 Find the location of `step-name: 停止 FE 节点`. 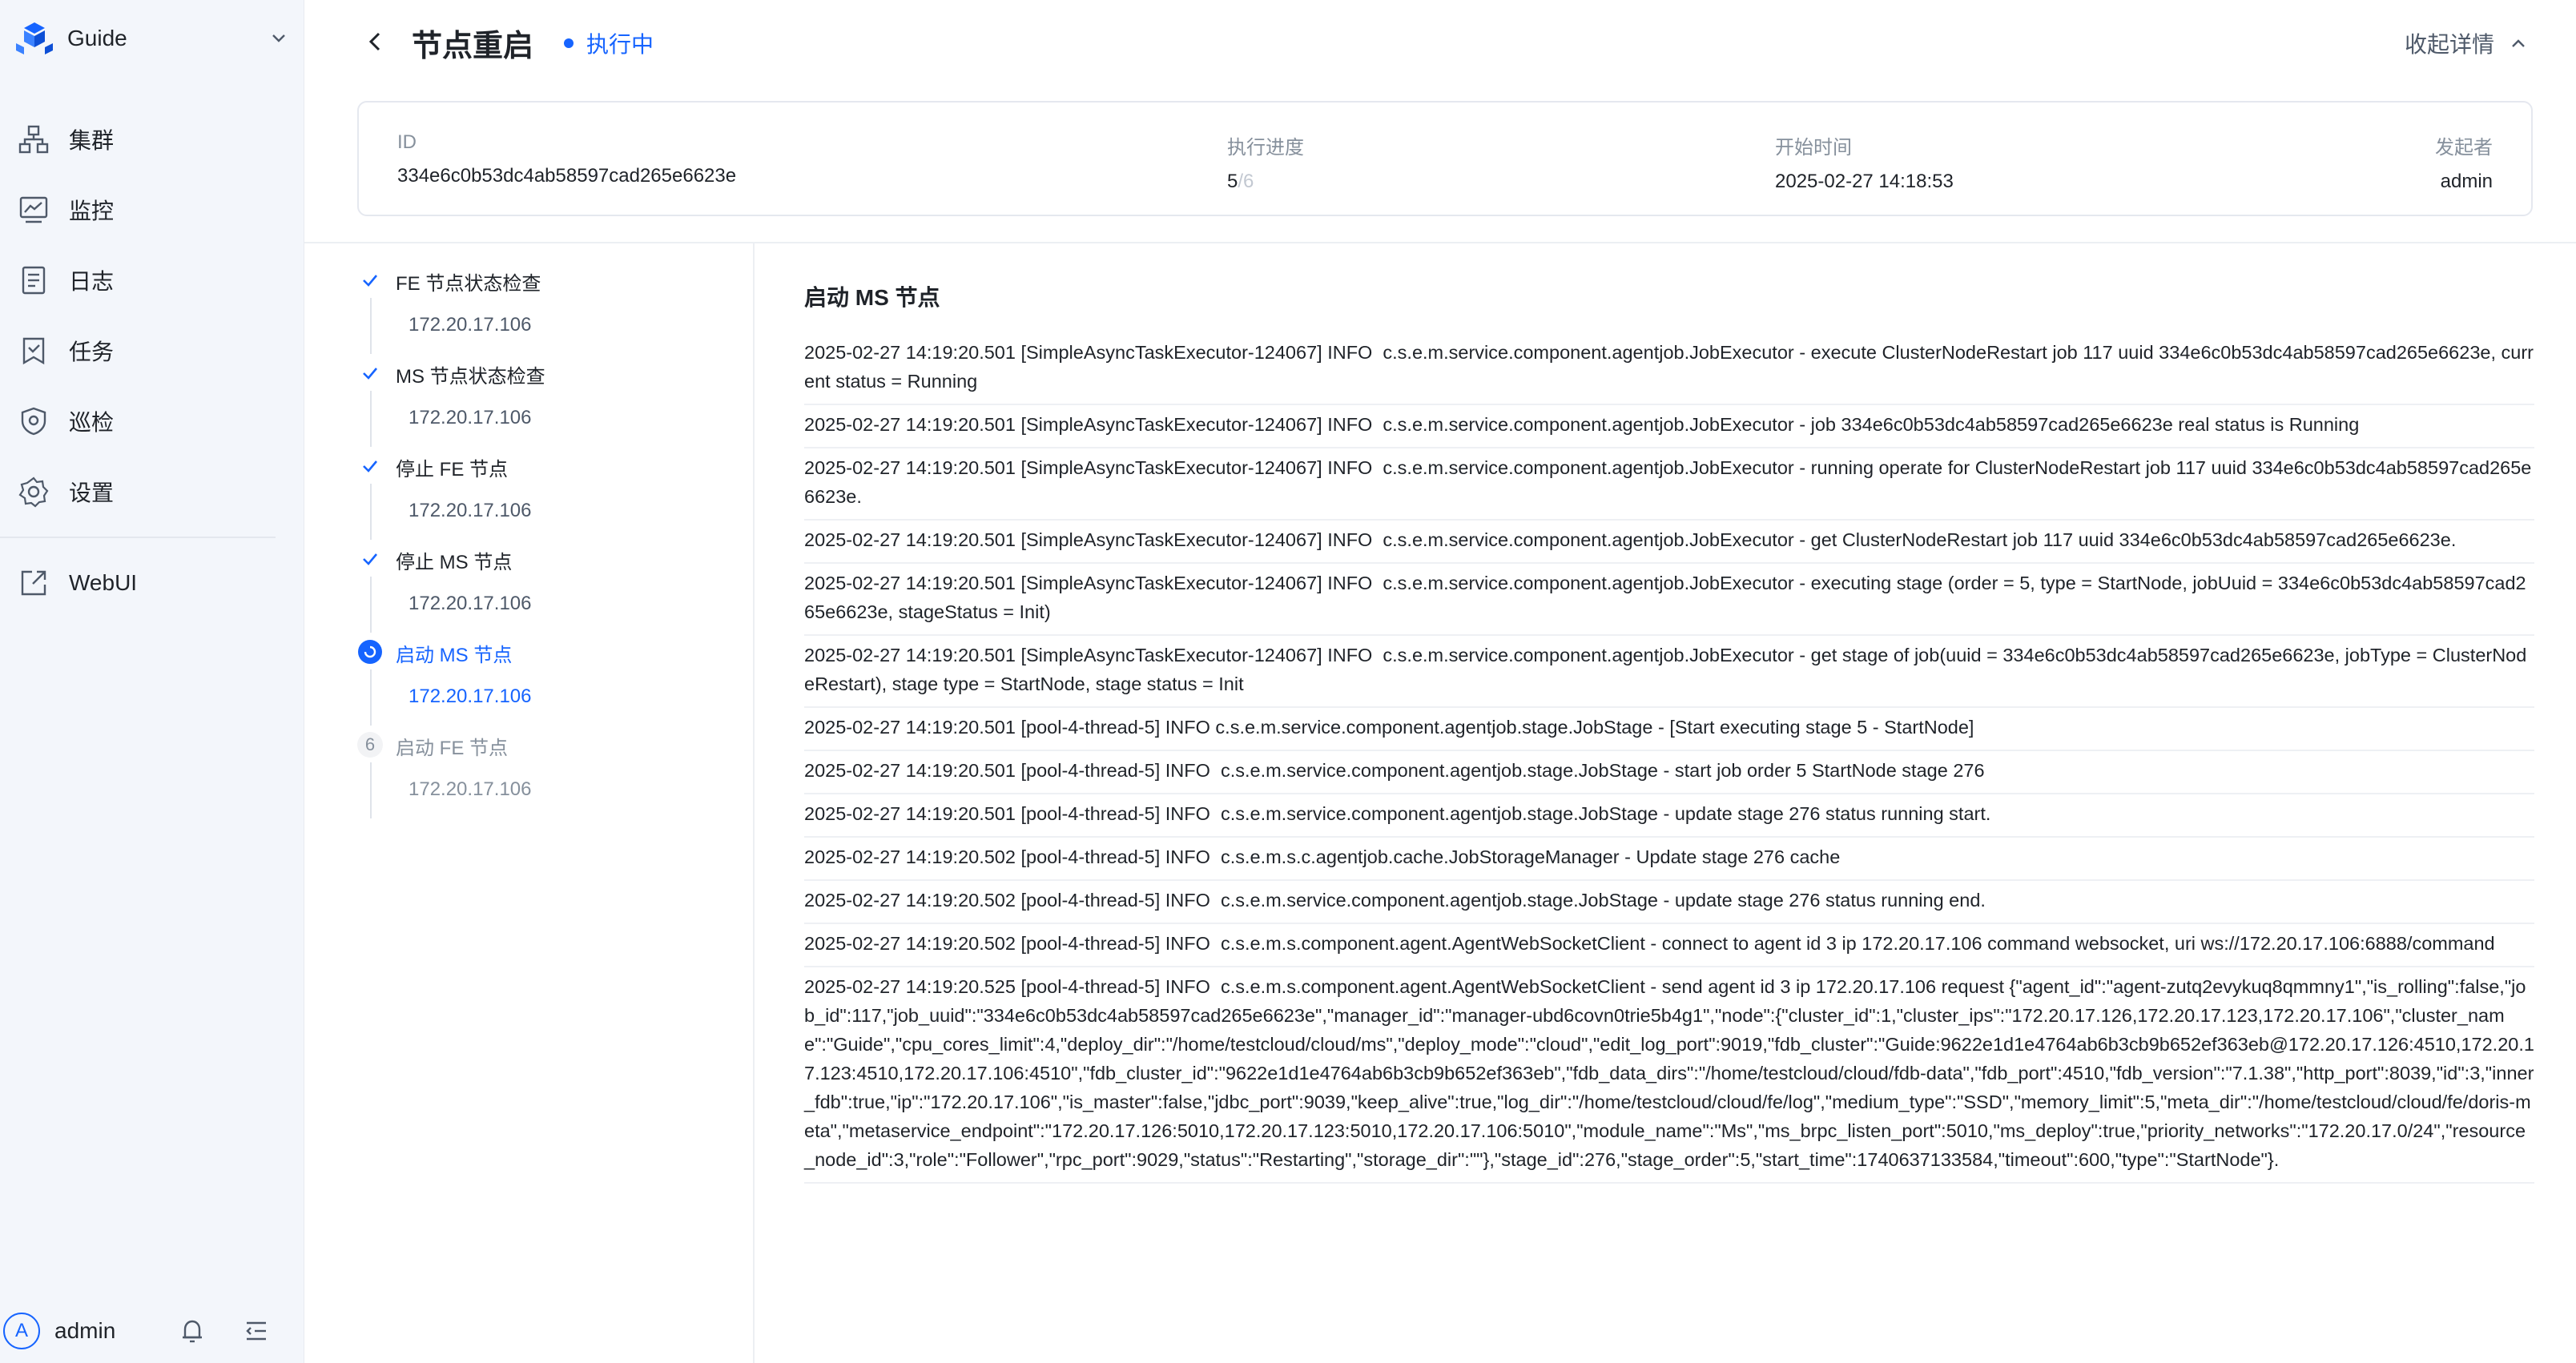

step-name: 停止 FE 节点 is located at coordinates (453, 470).